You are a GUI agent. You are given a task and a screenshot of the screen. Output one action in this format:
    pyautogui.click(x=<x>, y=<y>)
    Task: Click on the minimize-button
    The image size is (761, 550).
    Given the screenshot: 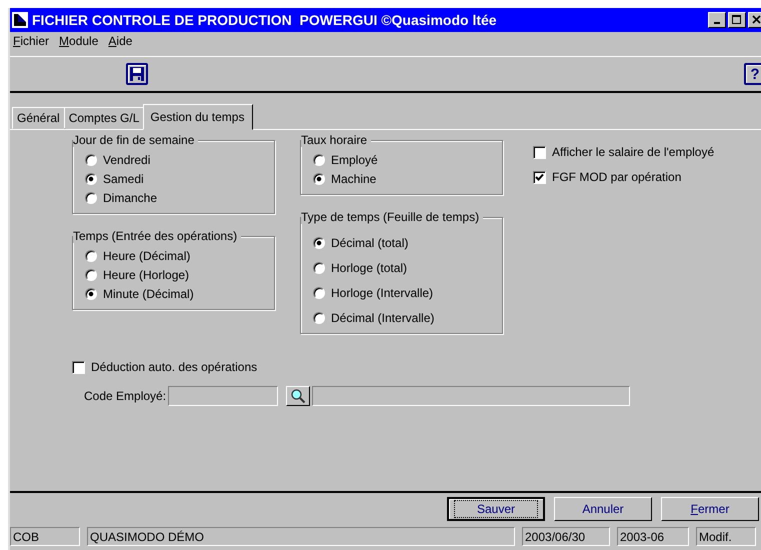 What is the action you would take?
    pyautogui.click(x=717, y=20)
    